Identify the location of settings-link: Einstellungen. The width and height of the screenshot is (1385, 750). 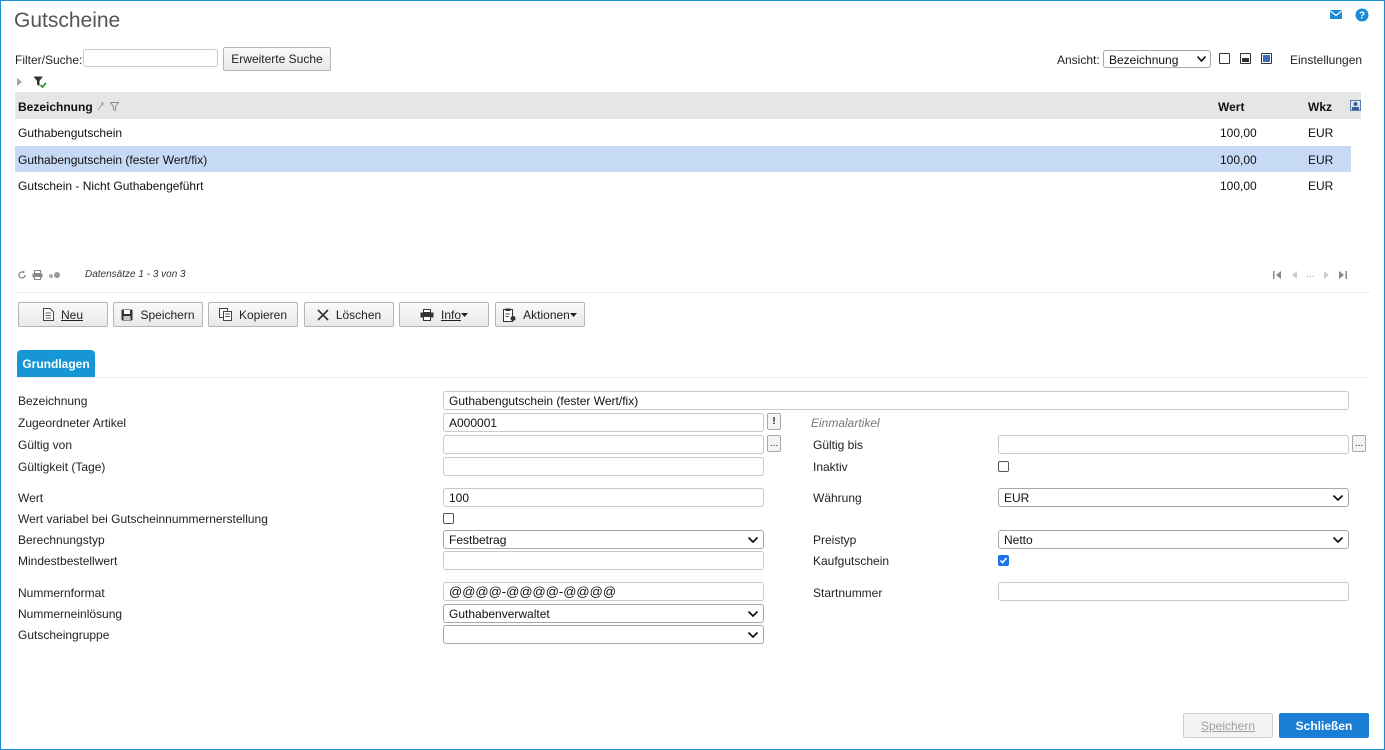
(1326, 60).